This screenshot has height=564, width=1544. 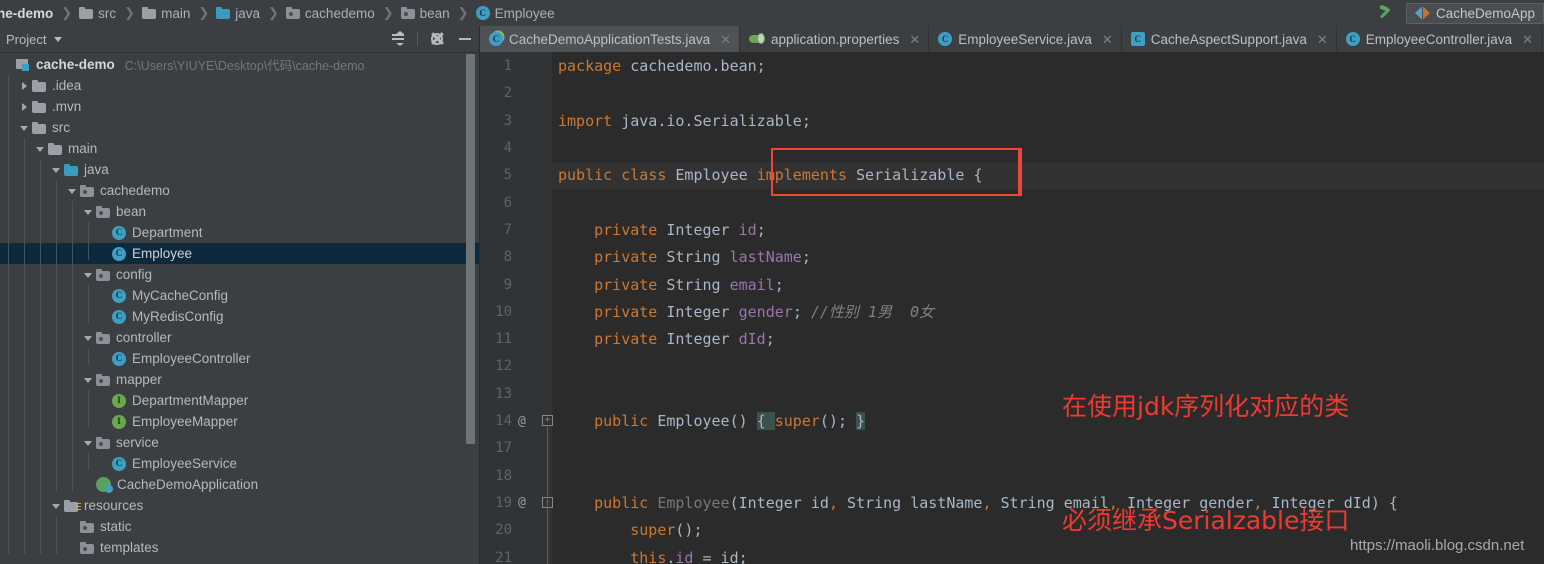 I want to click on tree-node: .mvn, so click(x=240, y=106).